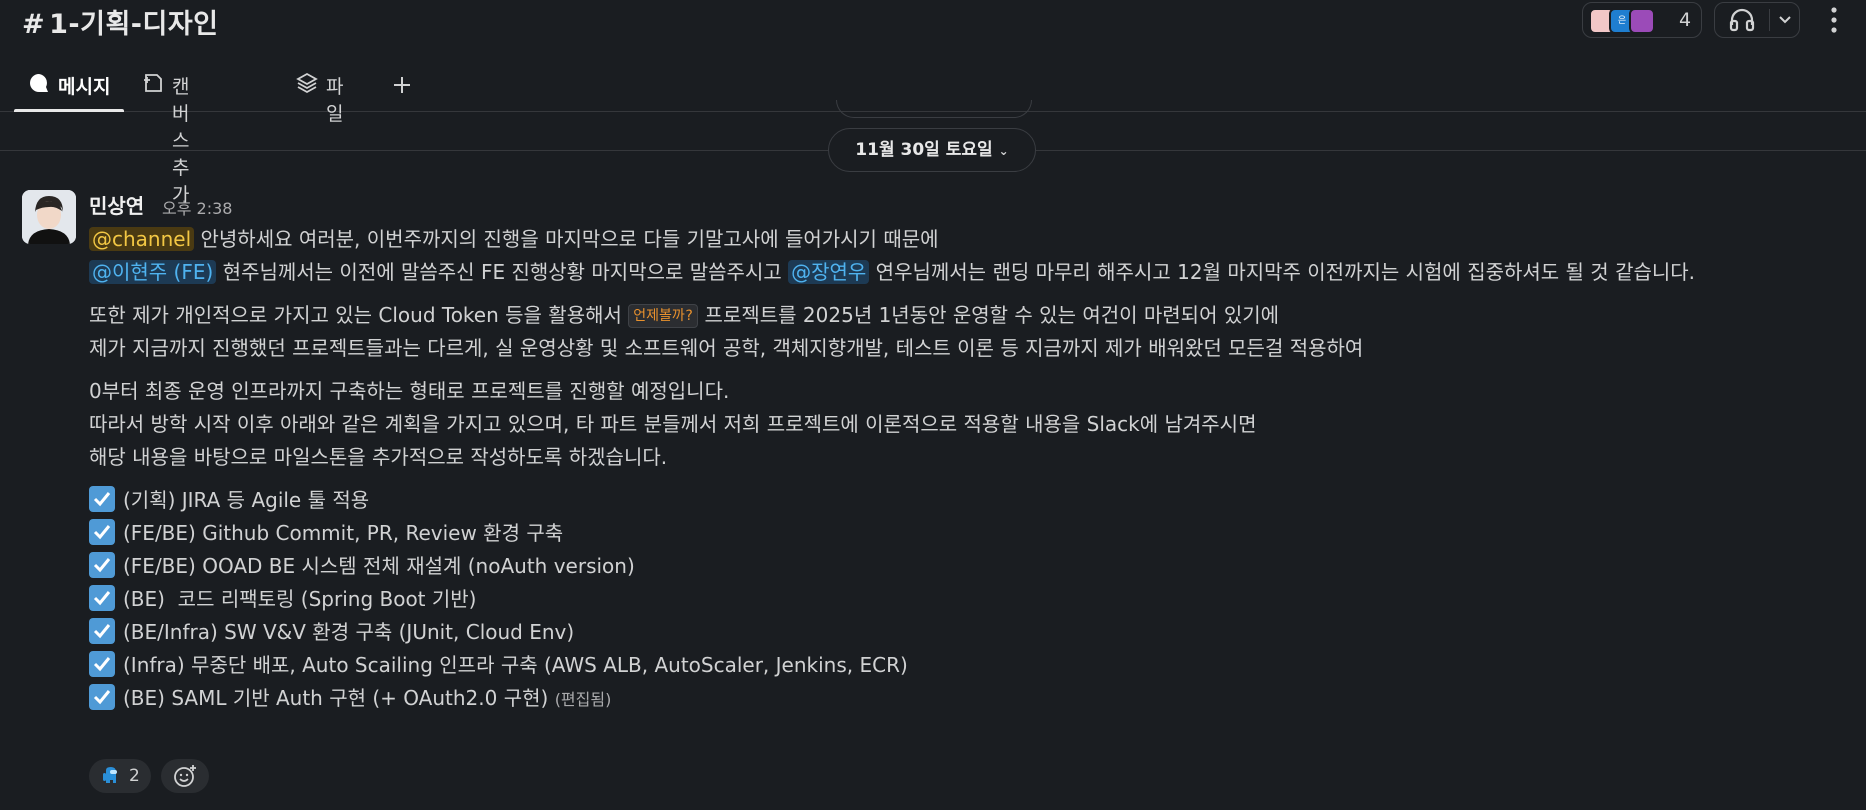 Image resolution: width=1866 pixels, height=810 pixels. Describe the element at coordinates (1785, 22) in the screenshot. I see `chevron-down-icon` at that location.